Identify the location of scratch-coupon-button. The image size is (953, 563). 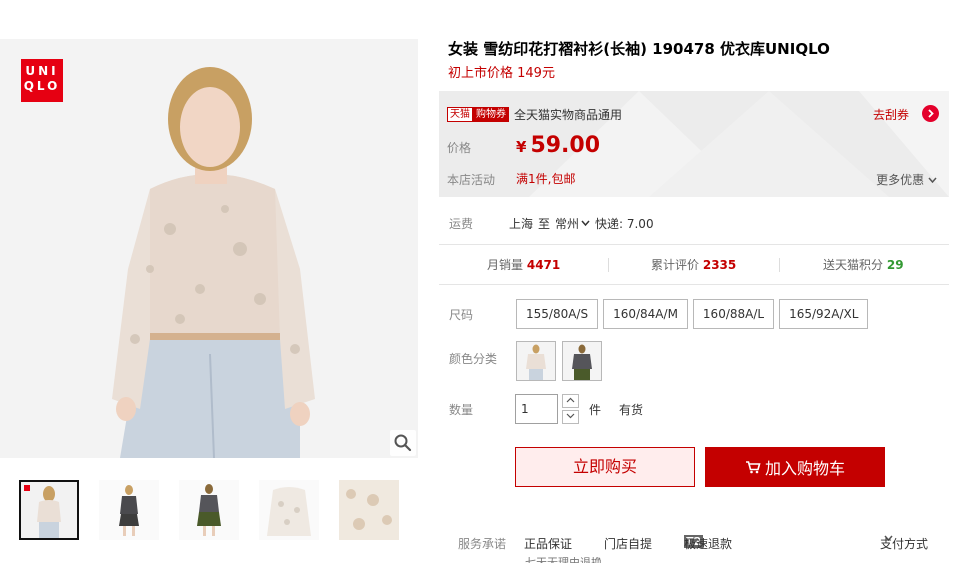
(930, 113).